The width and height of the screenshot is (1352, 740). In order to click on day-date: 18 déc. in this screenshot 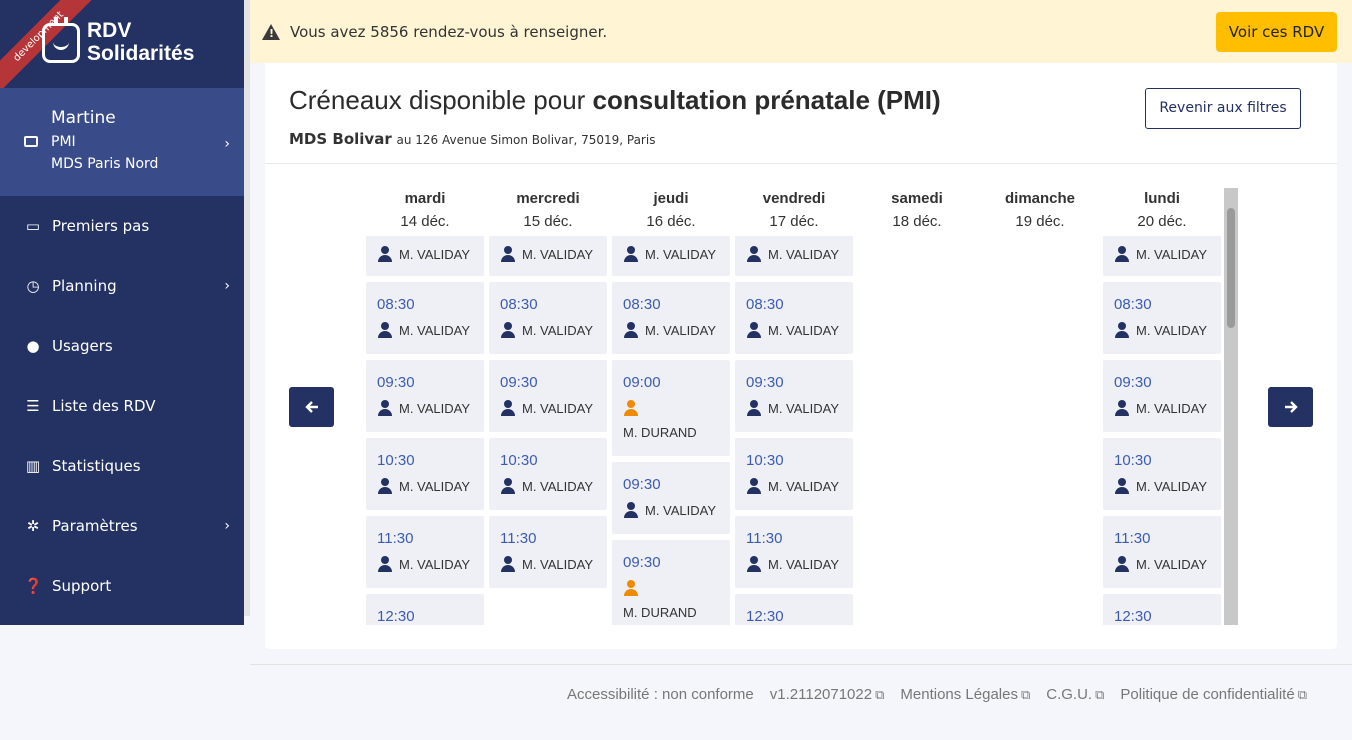, I will do `click(917, 221)`.